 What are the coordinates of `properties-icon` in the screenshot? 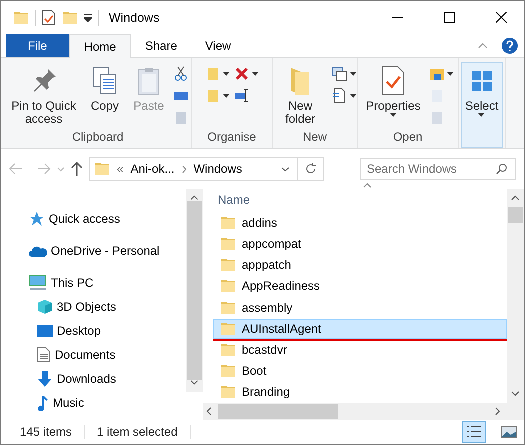 It's located at (49, 18).